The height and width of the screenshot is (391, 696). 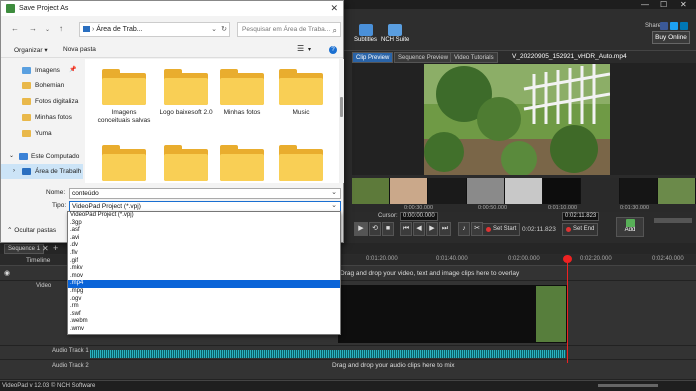 I want to click on nav-item-yuma: Yuma, so click(x=42, y=133).